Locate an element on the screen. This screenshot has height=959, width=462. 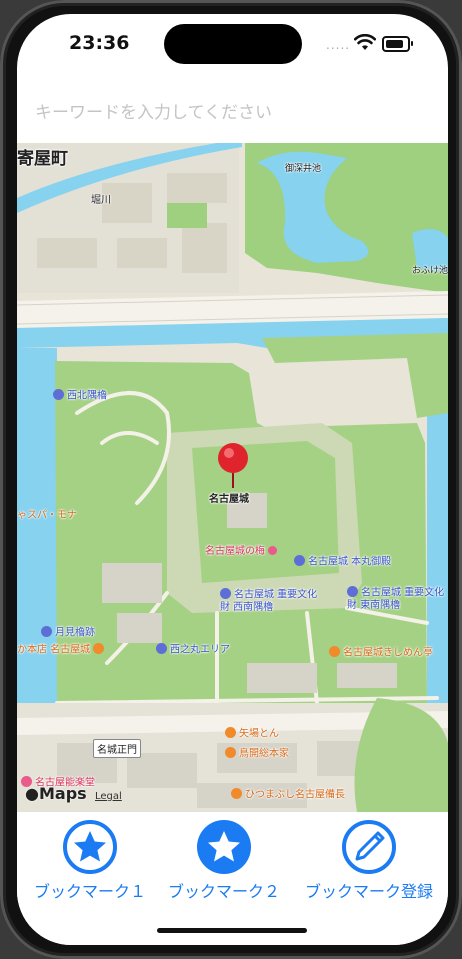
map-label-gate: 名城正門 is located at coordinates (117, 748).